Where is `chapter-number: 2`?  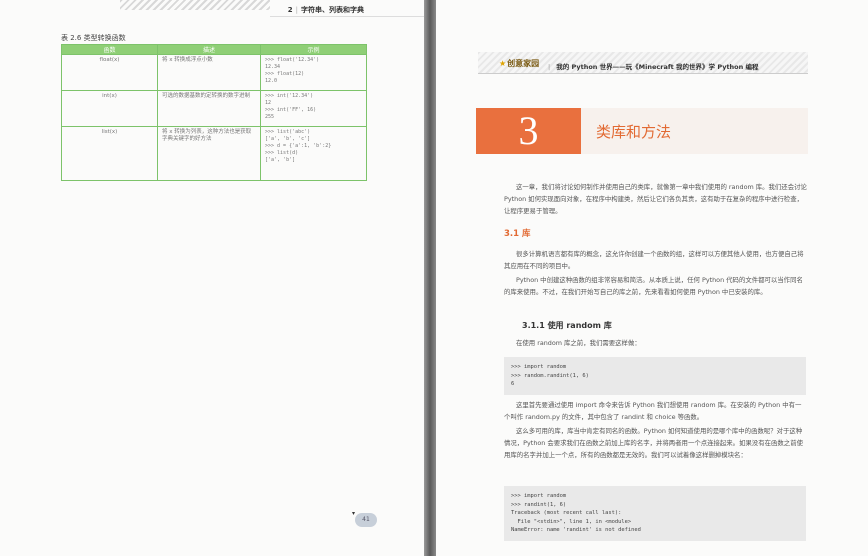
chapter-number: 2 is located at coordinates (290, 10).